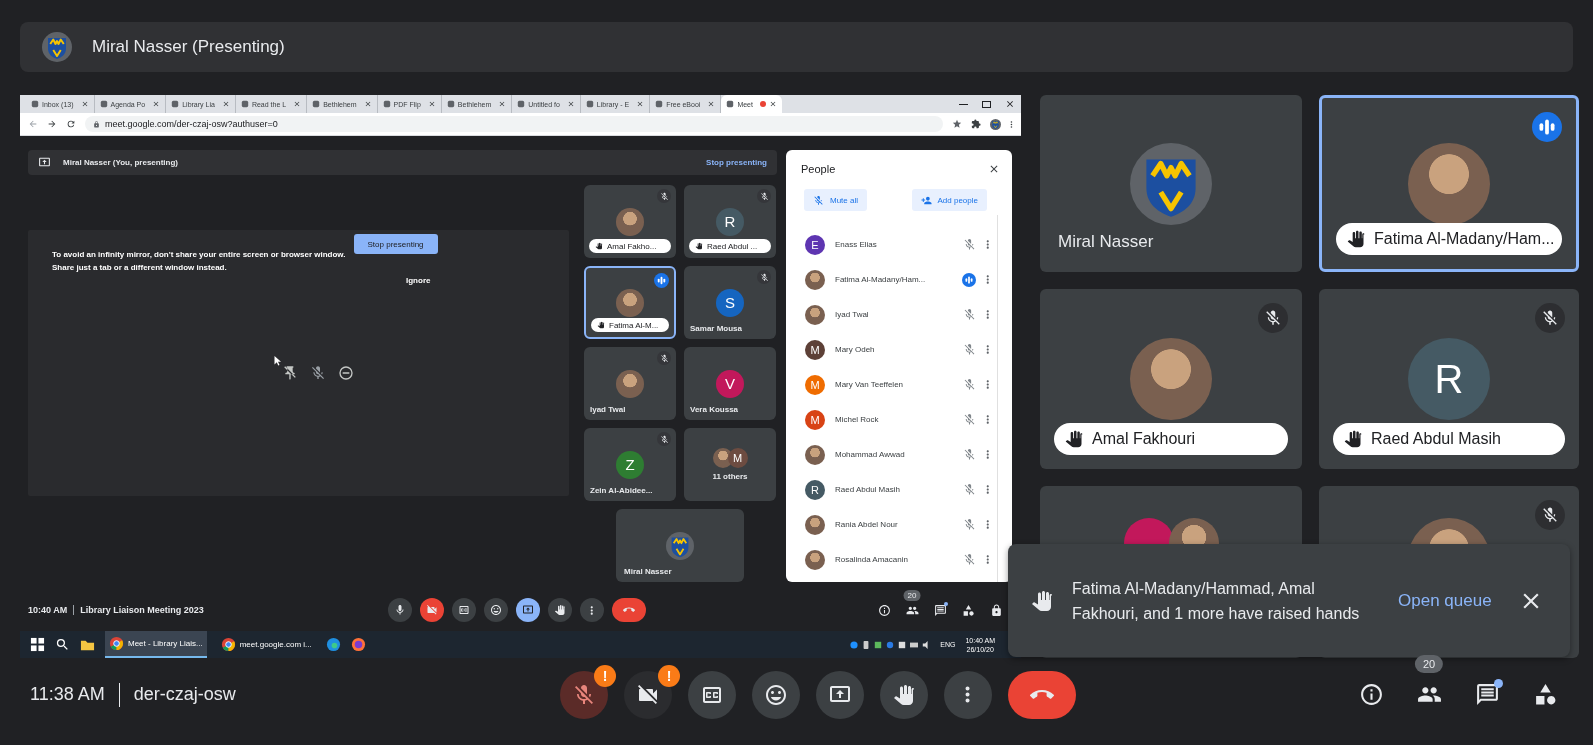 The image size is (1593, 745). Describe the element at coordinates (957, 124) in the screenshot. I see `star-icon` at that location.